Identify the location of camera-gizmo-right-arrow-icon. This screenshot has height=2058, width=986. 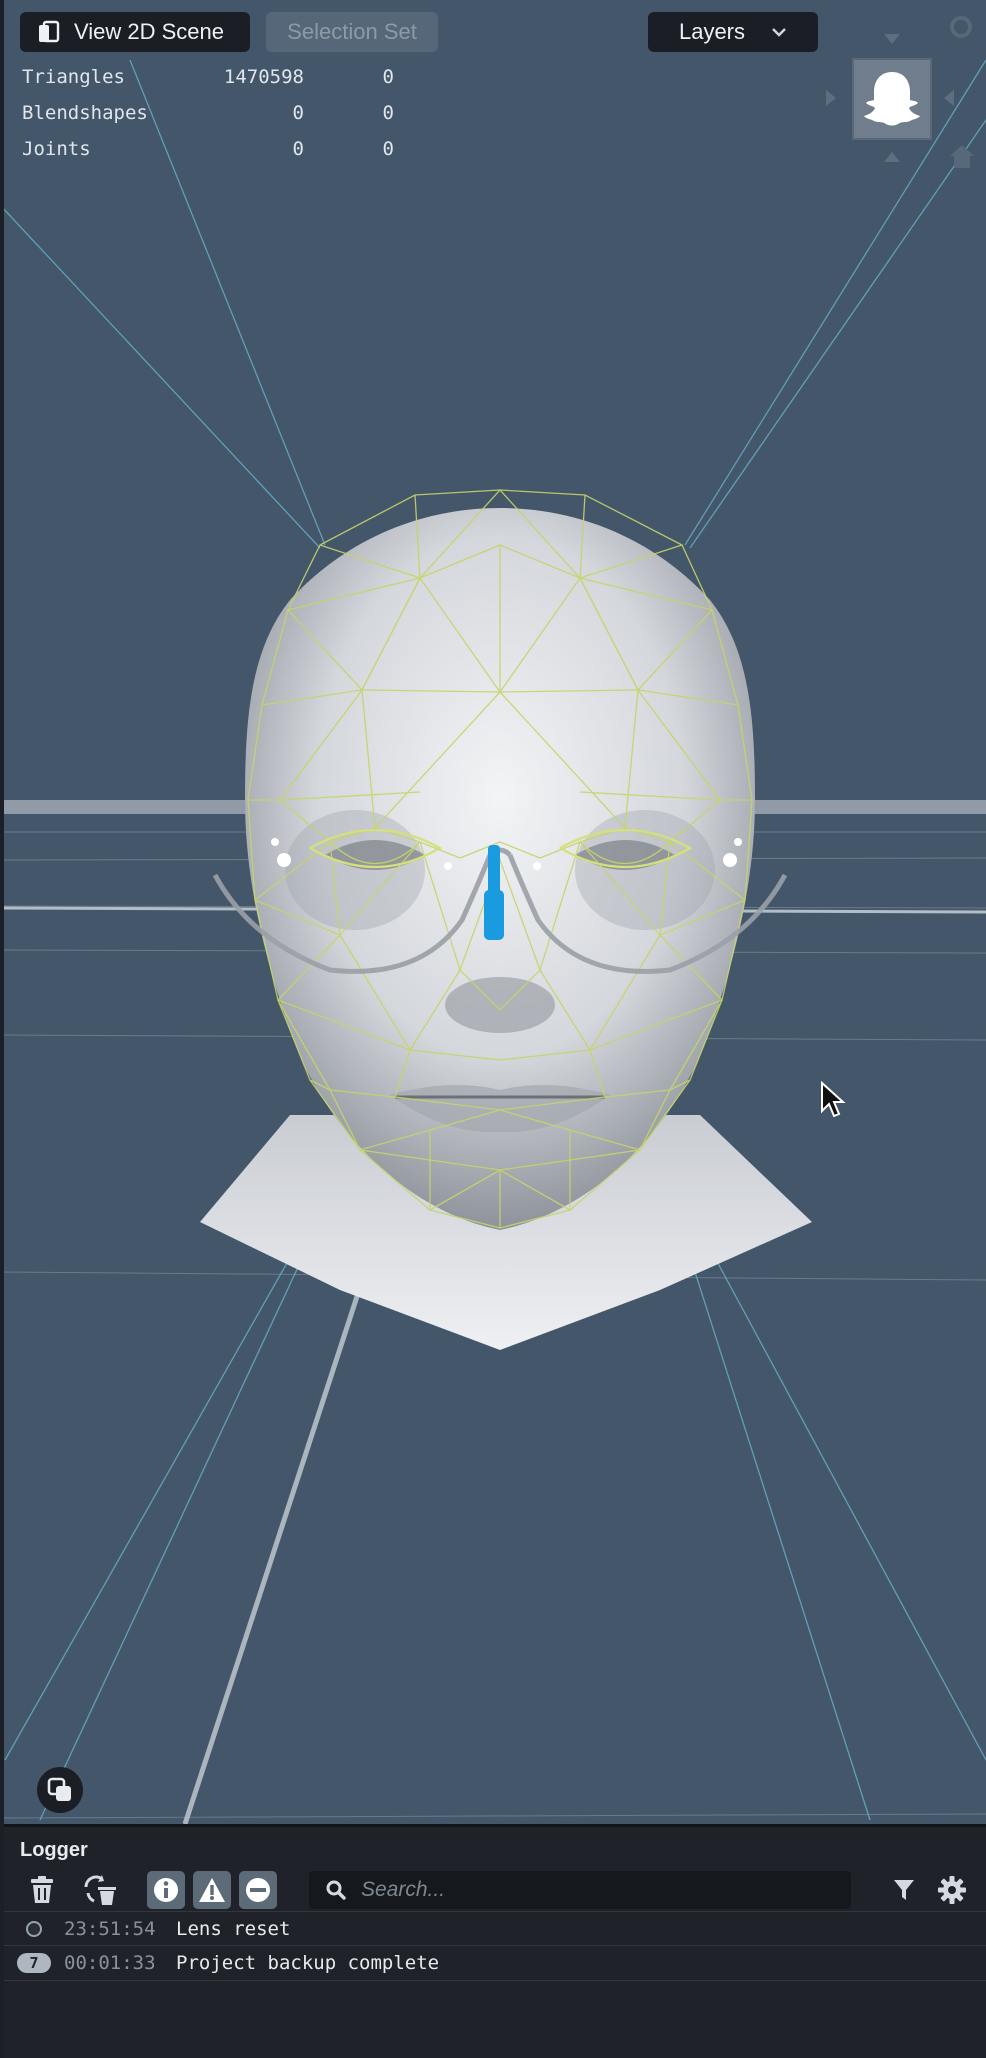
(949, 98).